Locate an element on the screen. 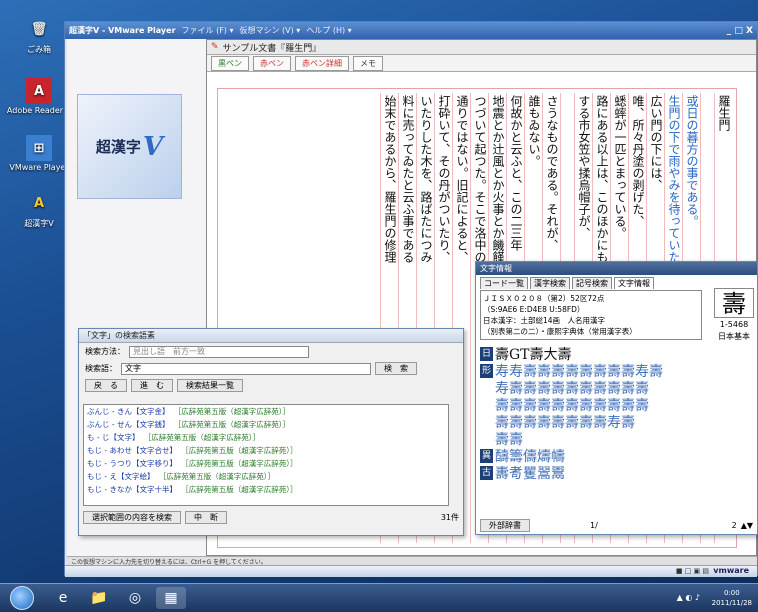 This screenshot has width=758, height=612. forward-button: 進 む is located at coordinates (152, 385).